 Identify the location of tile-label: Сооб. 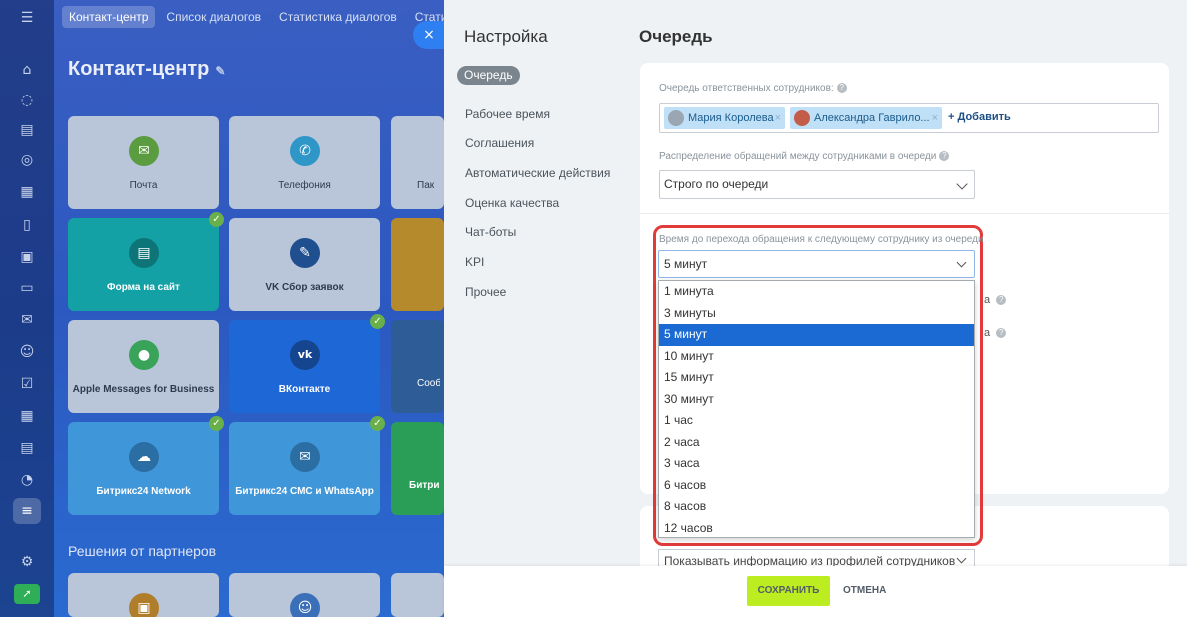
(428, 383).